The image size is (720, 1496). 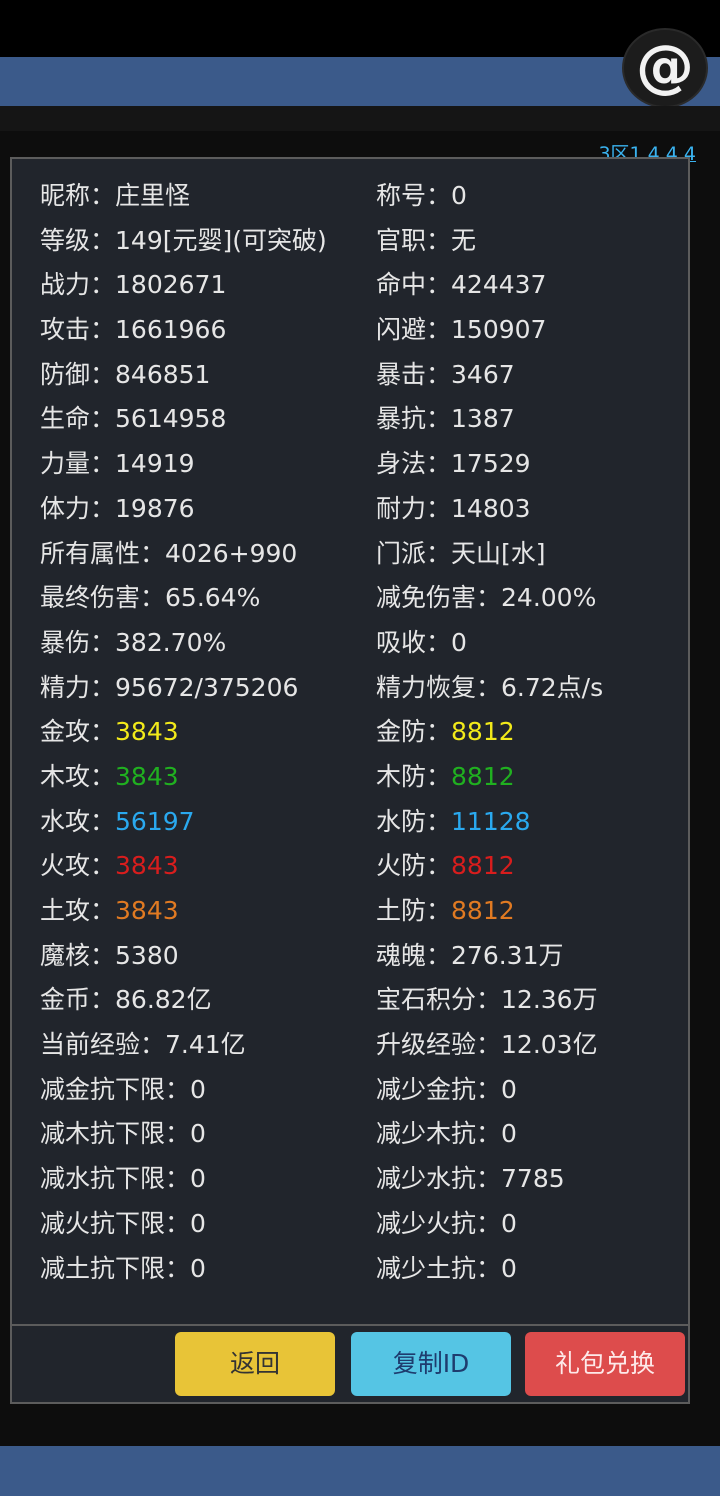 What do you see at coordinates (439, 1134) in the screenshot?
I see `stat-label: 减少木抗：` at bounding box center [439, 1134].